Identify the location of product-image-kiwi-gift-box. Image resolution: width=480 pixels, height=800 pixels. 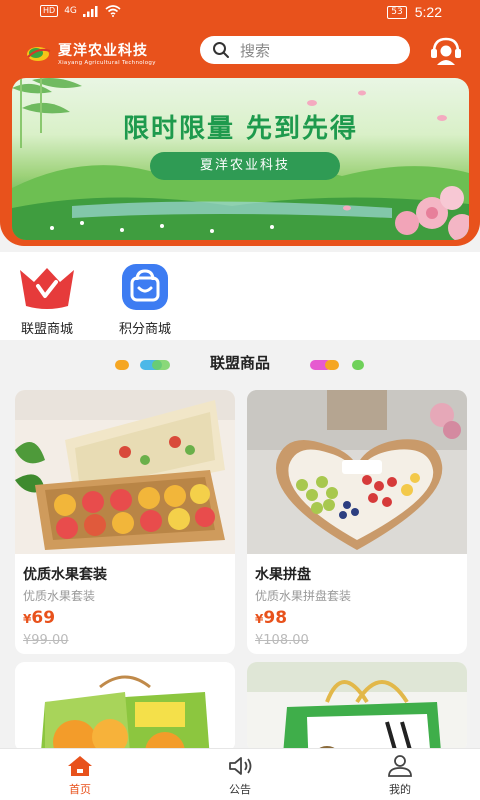
(357, 707).